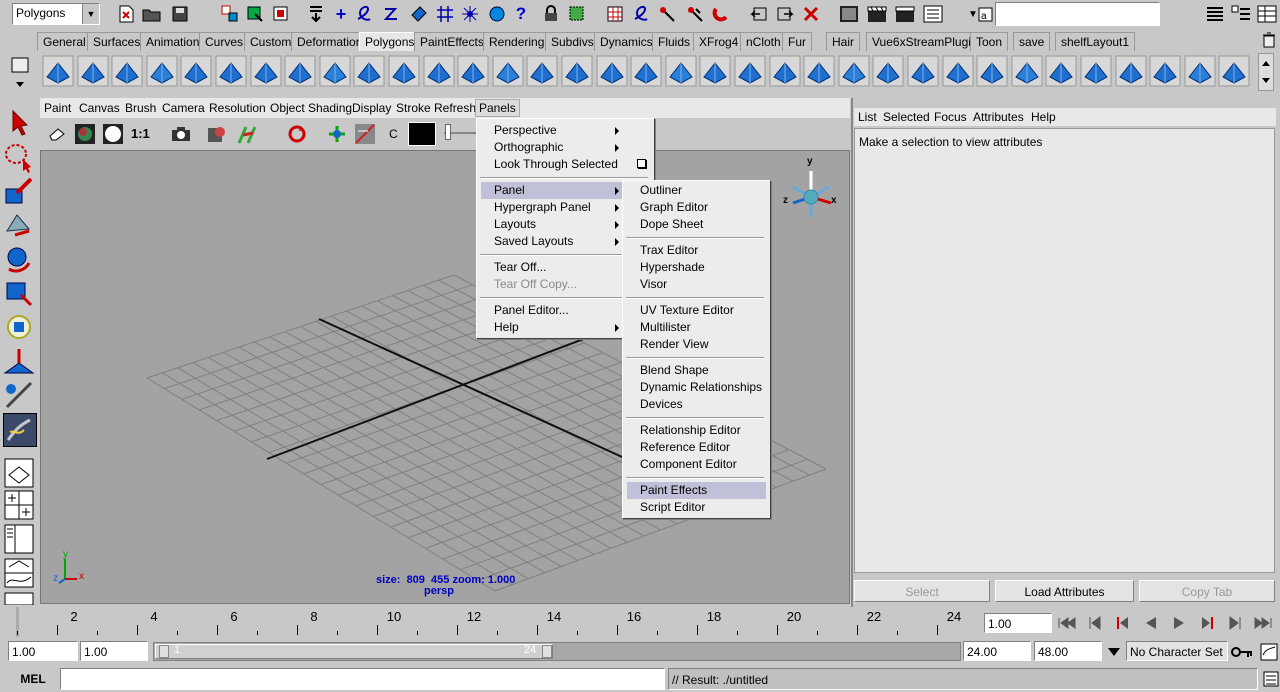 This screenshot has width=1280, height=692. I want to click on copy-tab-button: Copy Tab, so click(1207, 591).